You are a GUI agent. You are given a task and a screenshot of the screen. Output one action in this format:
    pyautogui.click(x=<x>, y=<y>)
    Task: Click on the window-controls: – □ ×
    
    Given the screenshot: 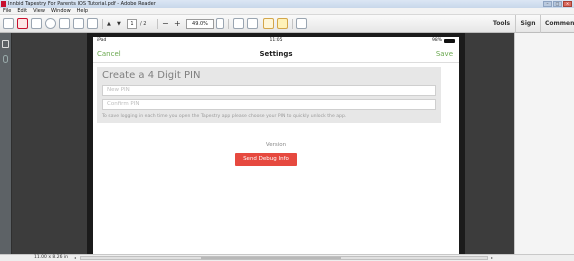 What is the action you would take?
    pyautogui.click(x=557, y=4)
    